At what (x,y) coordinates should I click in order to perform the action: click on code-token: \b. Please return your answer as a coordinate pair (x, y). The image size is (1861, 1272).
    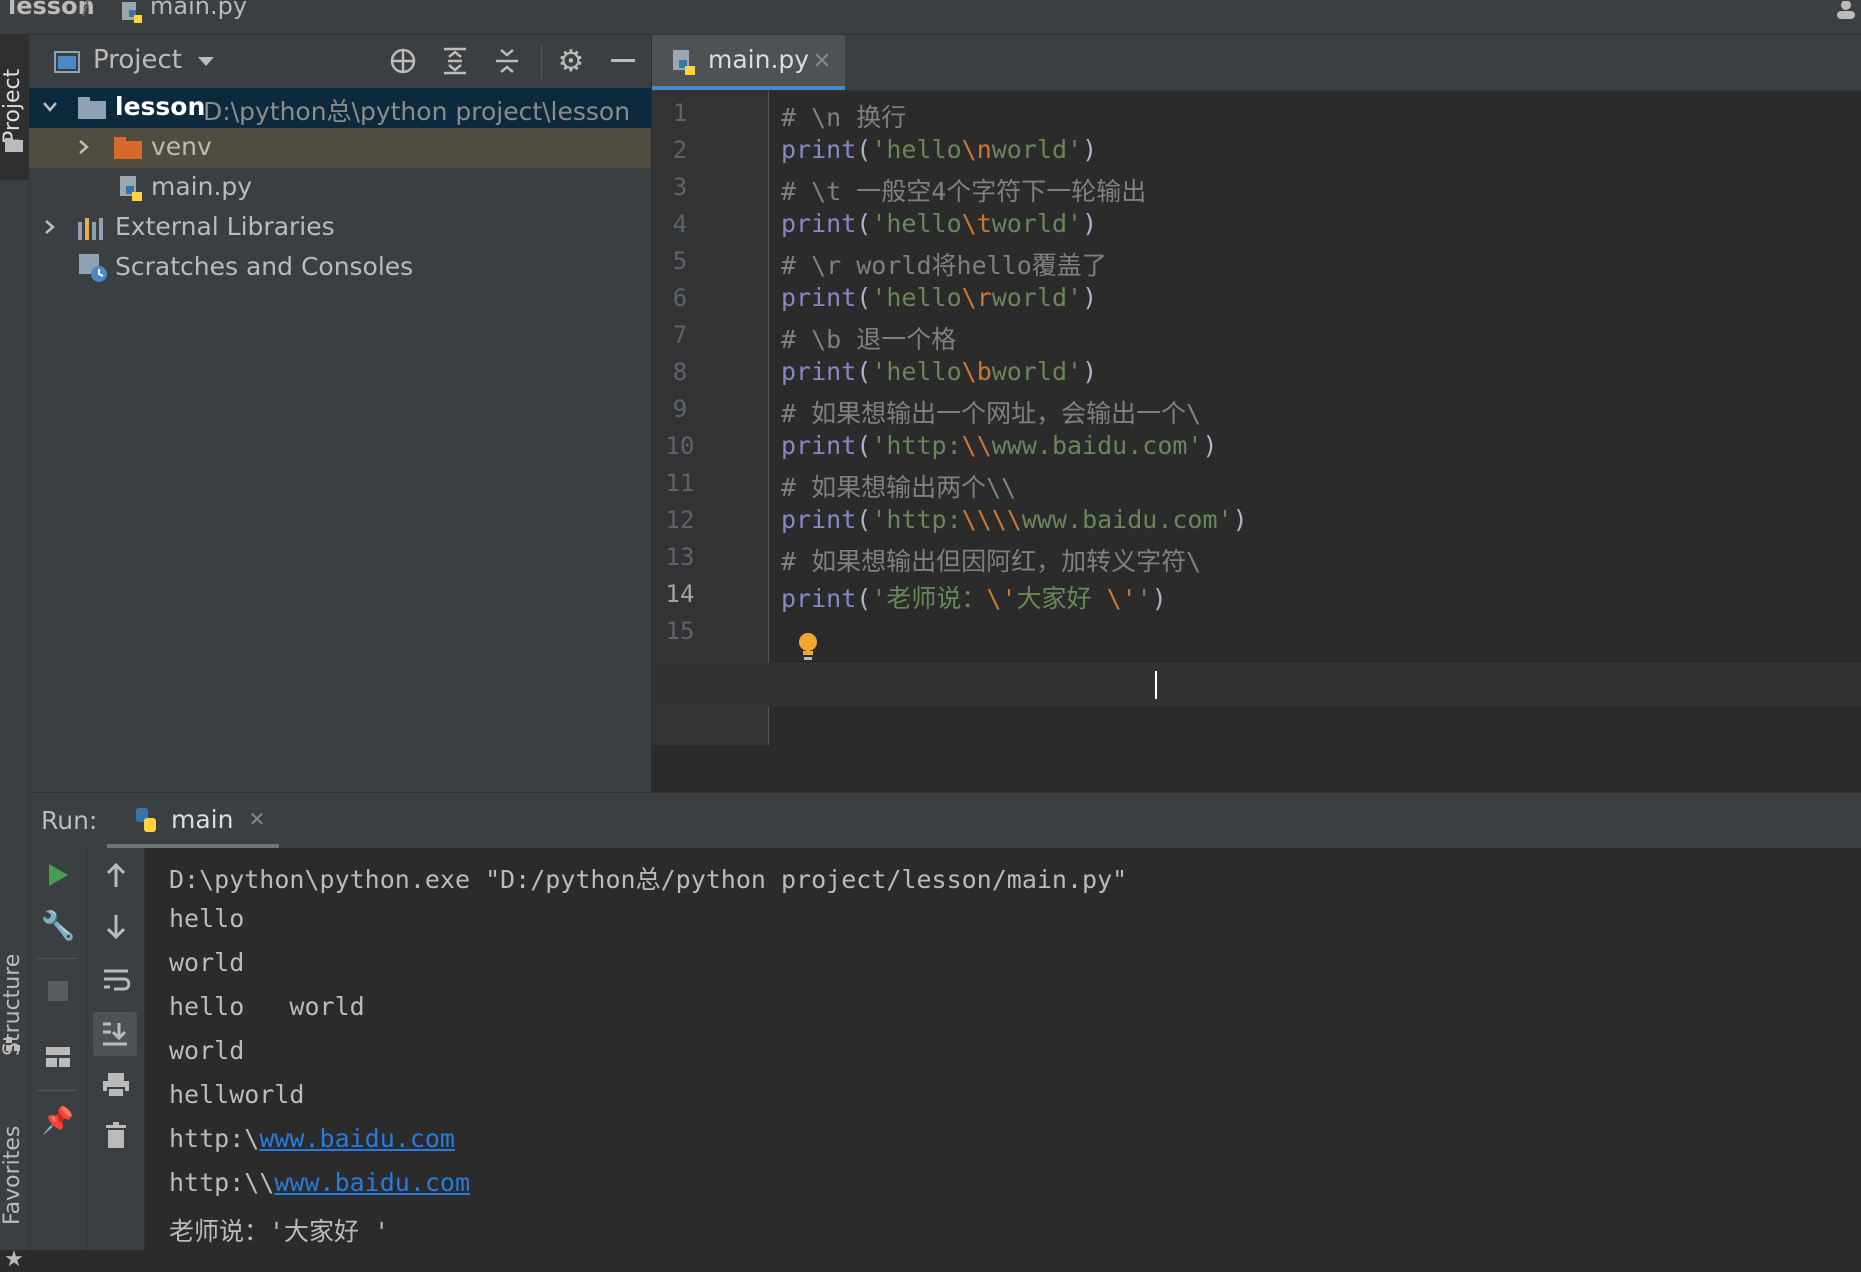
    Looking at the image, I should click on (976, 371).